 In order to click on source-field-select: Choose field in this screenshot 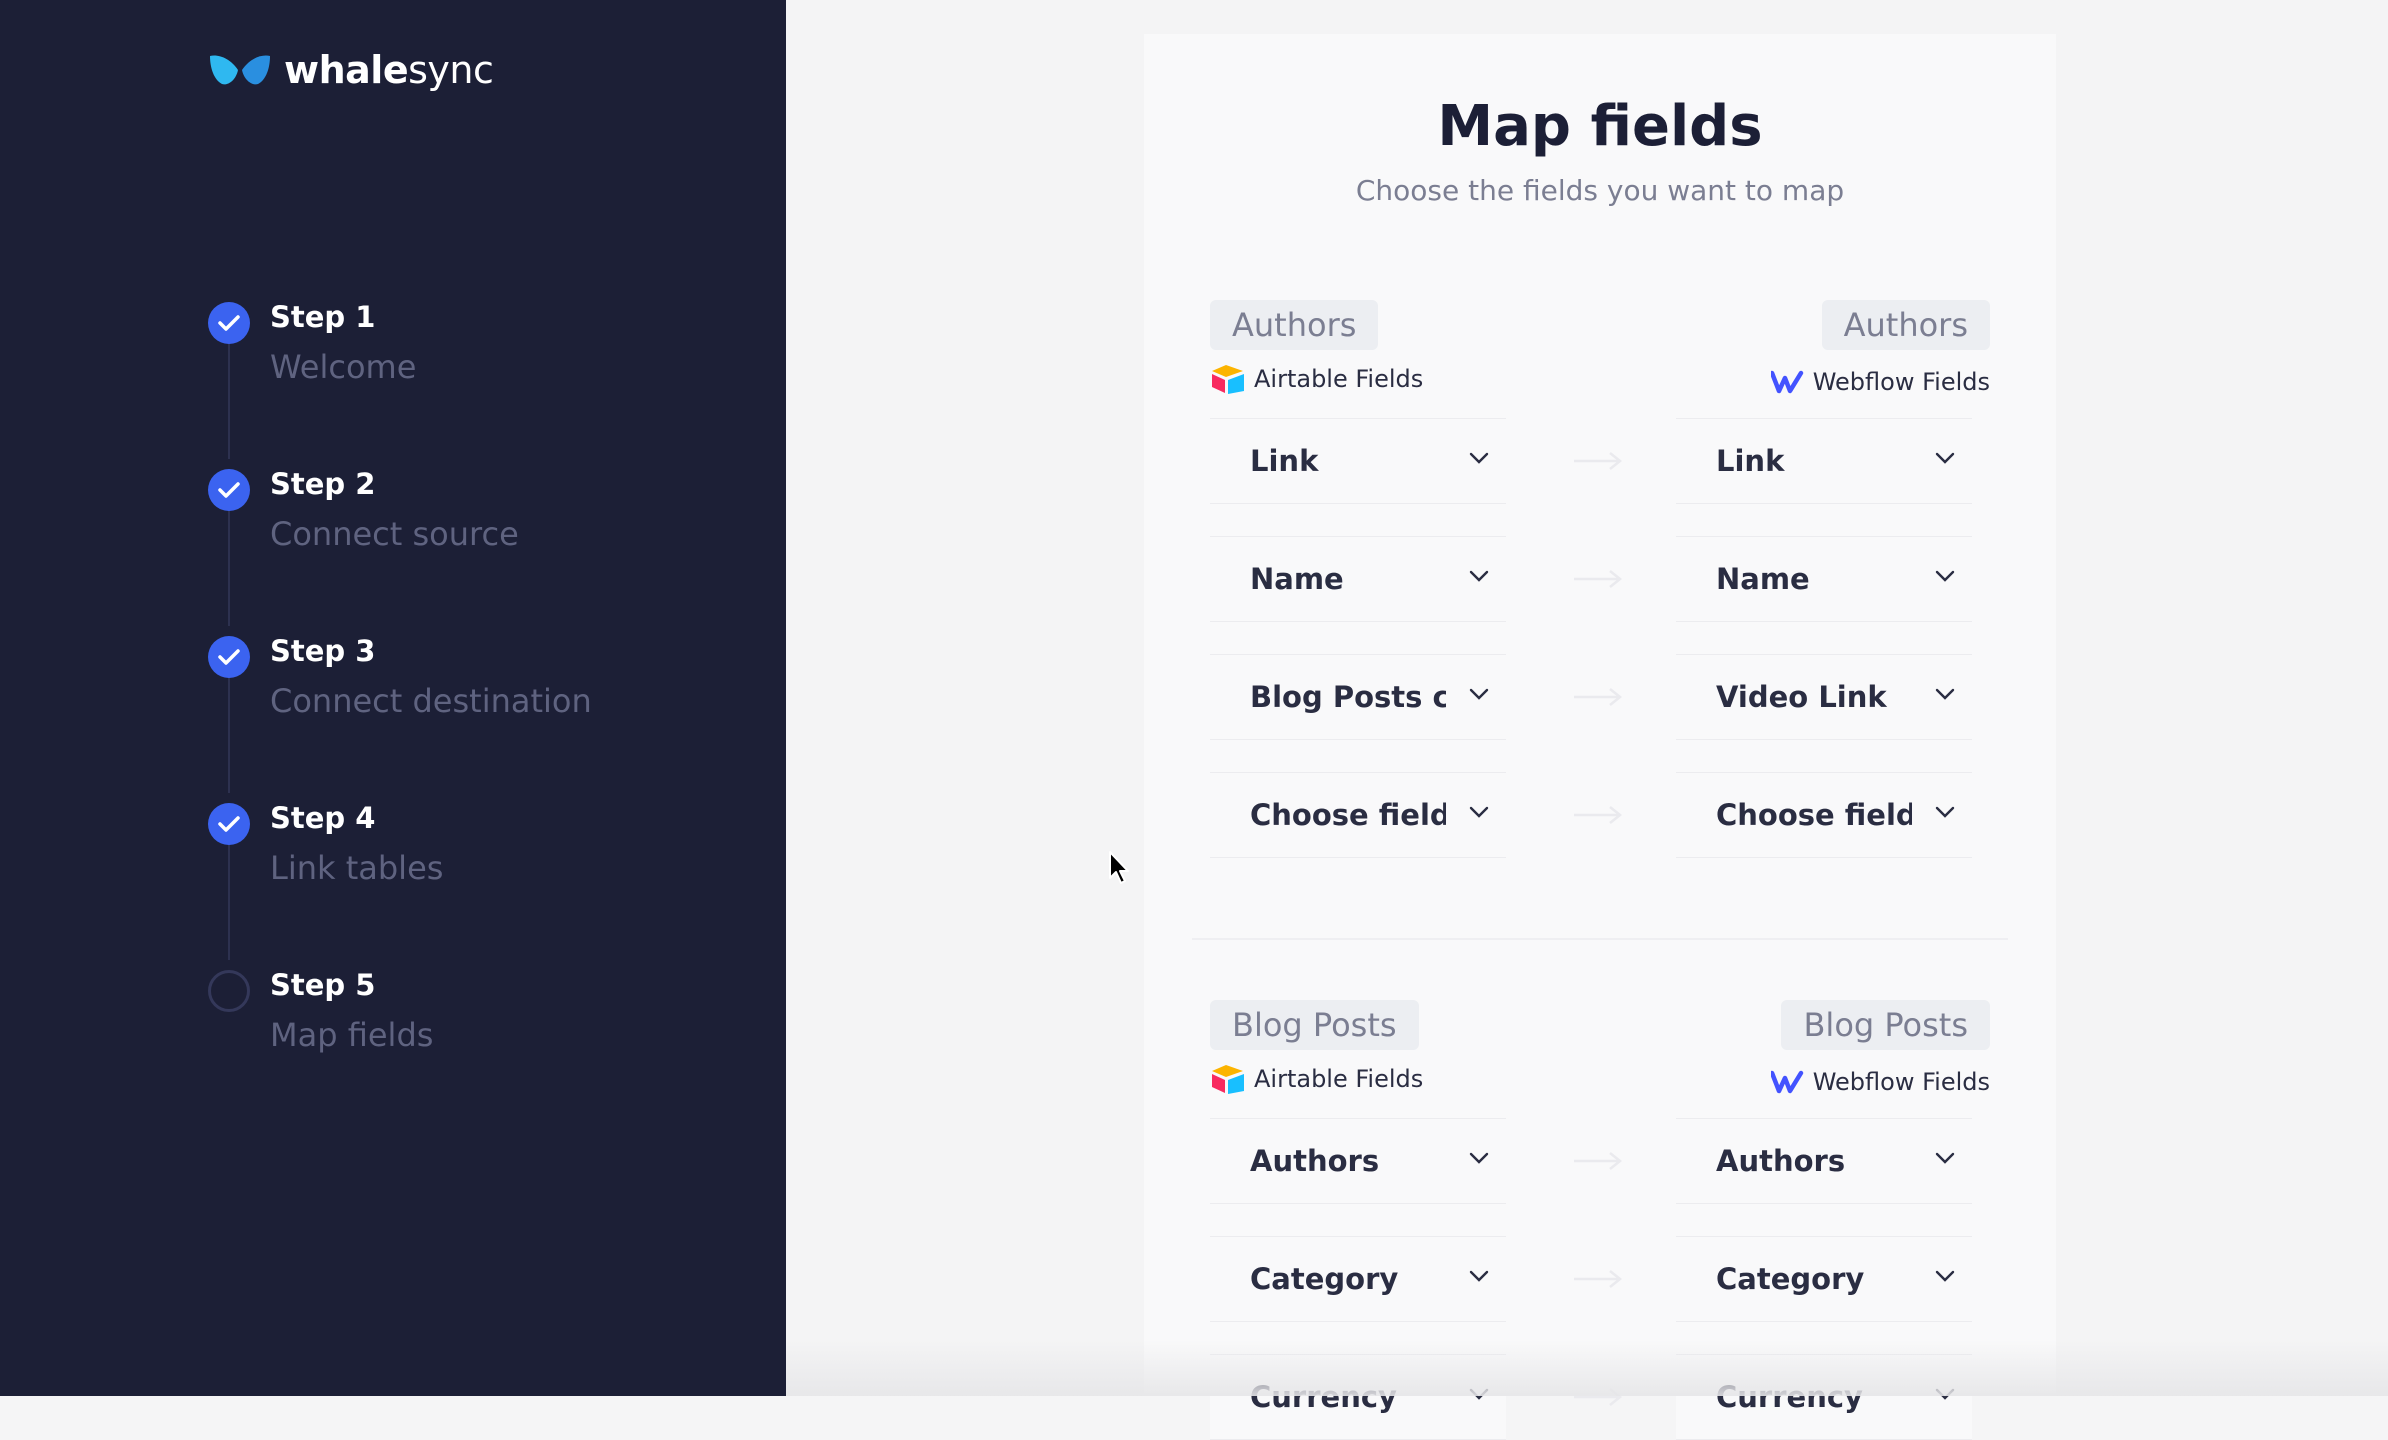, I will do `click(1358, 815)`.